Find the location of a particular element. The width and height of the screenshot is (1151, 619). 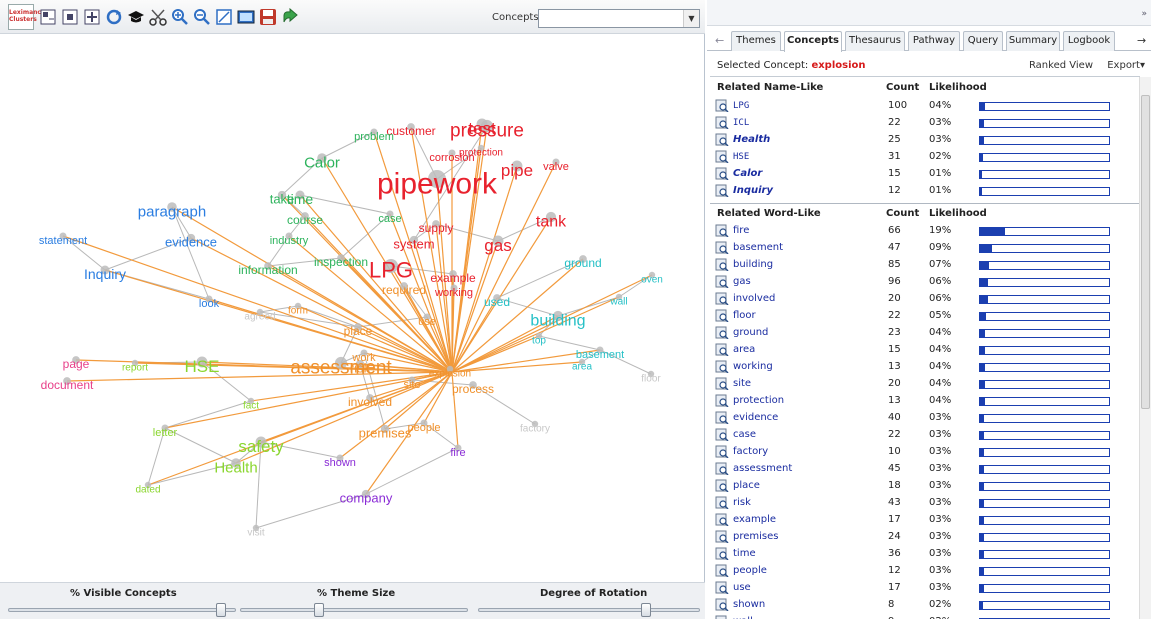

concept-label-inspection: inspection is located at coordinates (341, 262).